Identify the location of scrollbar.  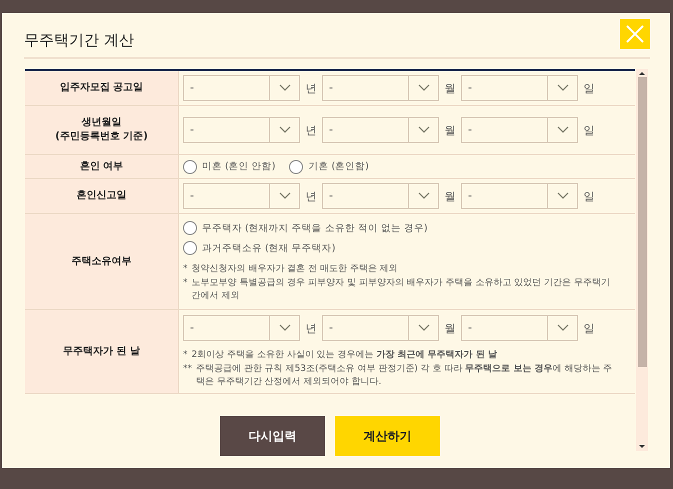
(642, 260).